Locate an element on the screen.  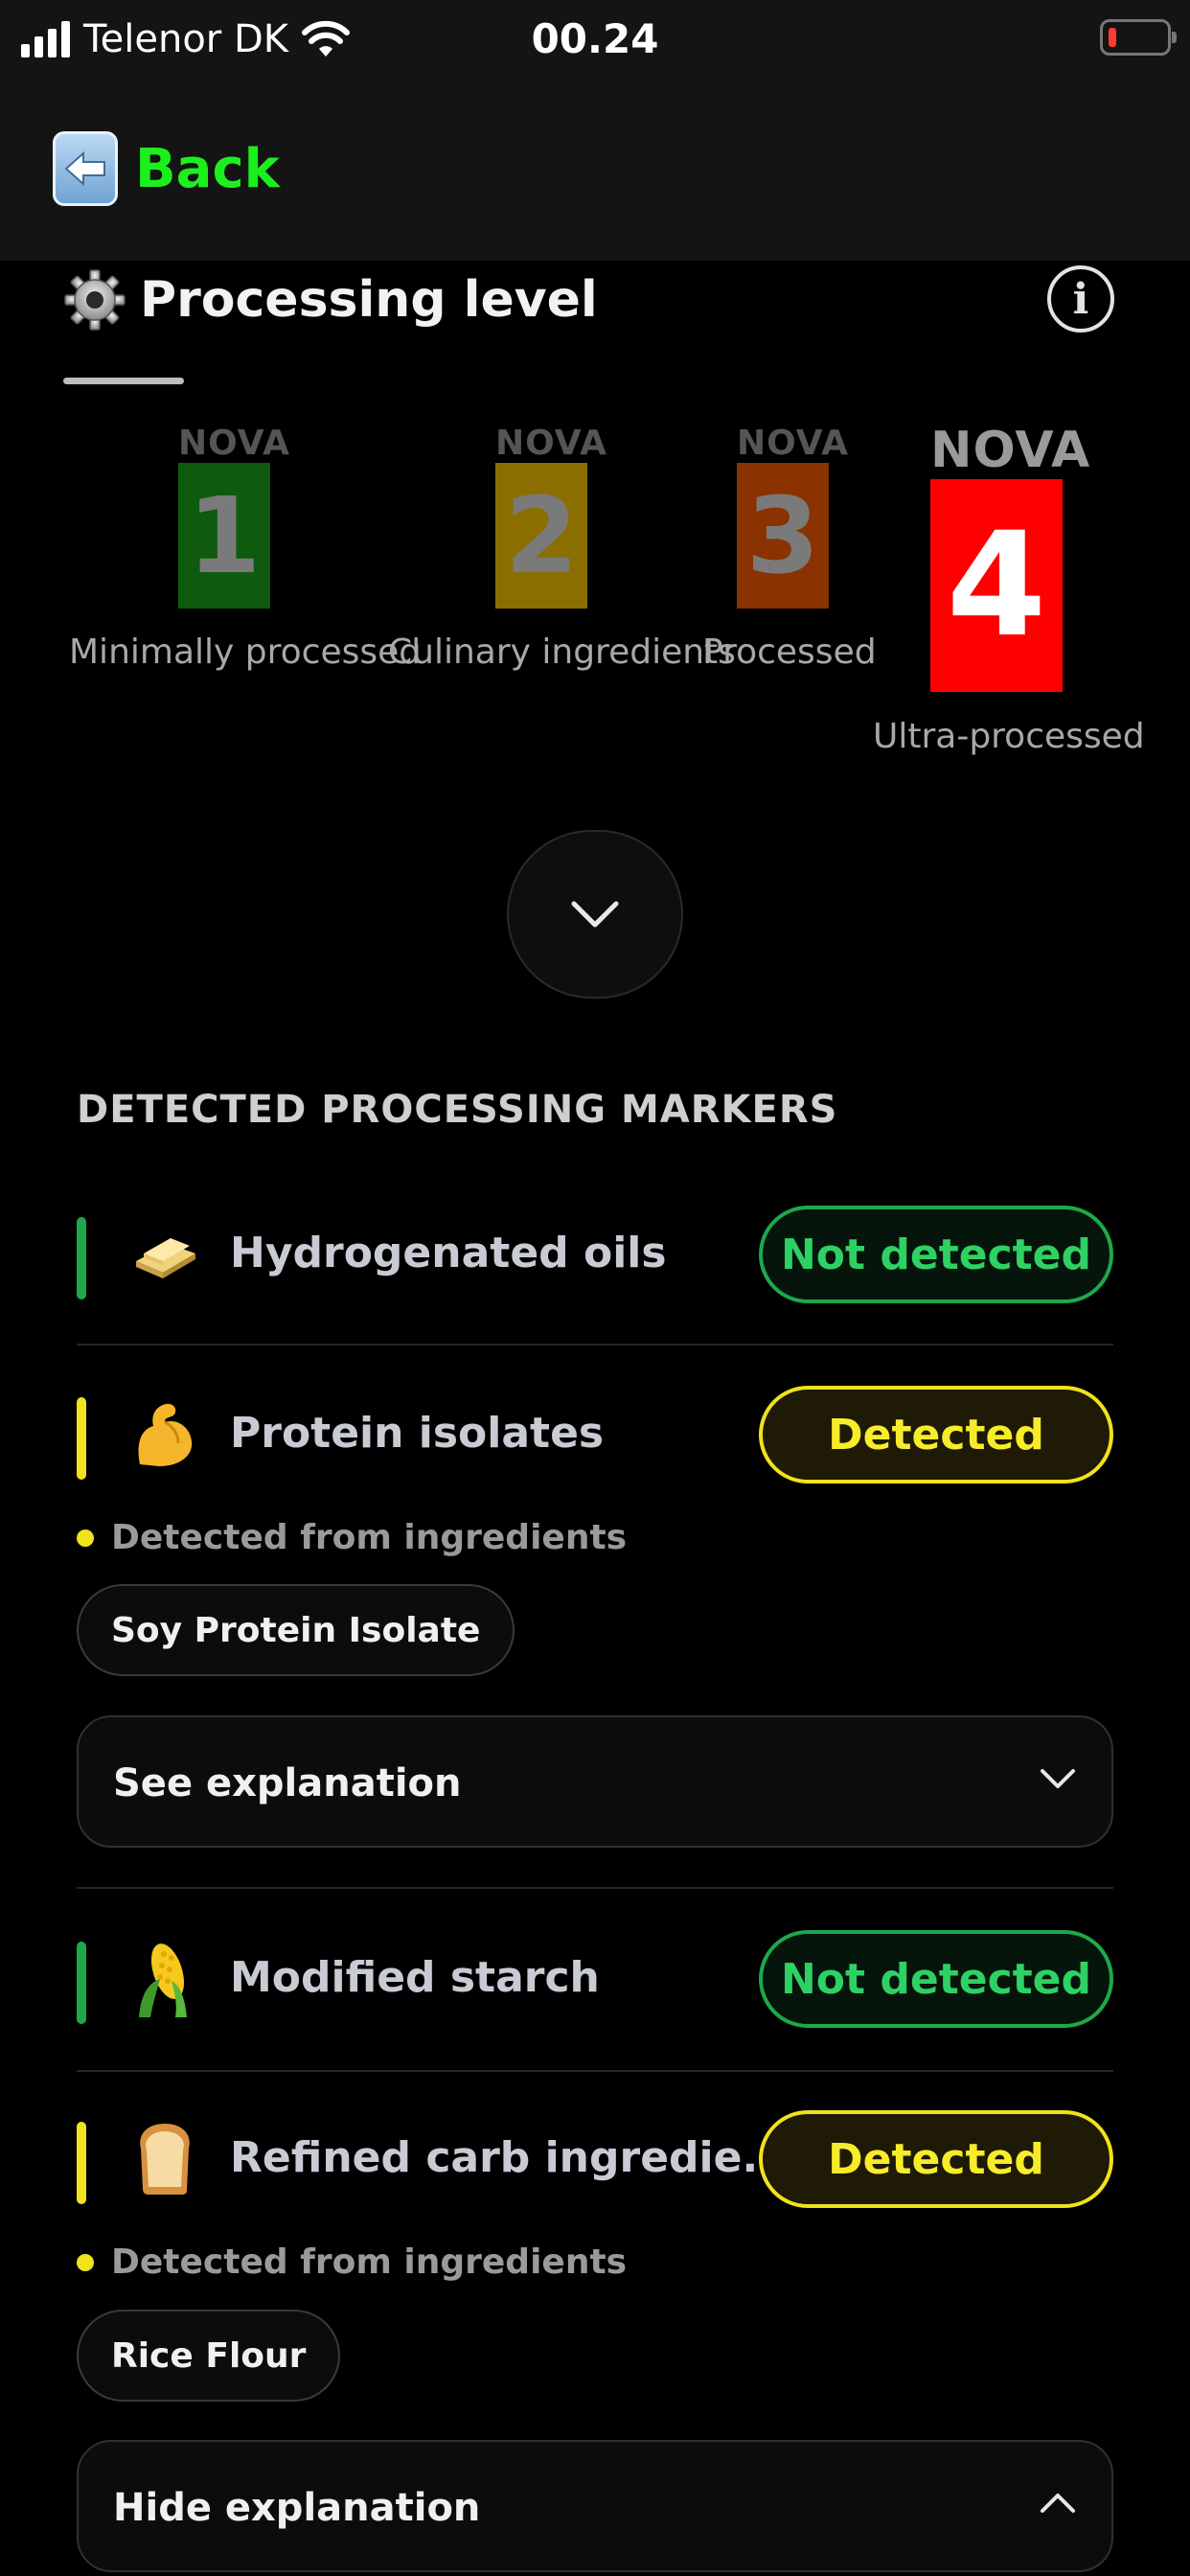
gear-icon is located at coordinates (95, 300).